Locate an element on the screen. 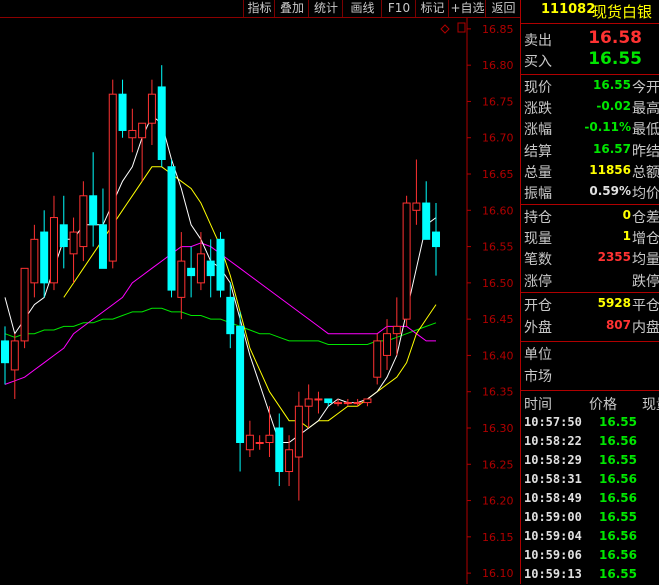 The width and height of the screenshot is (659, 585). y-tick-label: 16.50 is located at coordinates (498, 283).